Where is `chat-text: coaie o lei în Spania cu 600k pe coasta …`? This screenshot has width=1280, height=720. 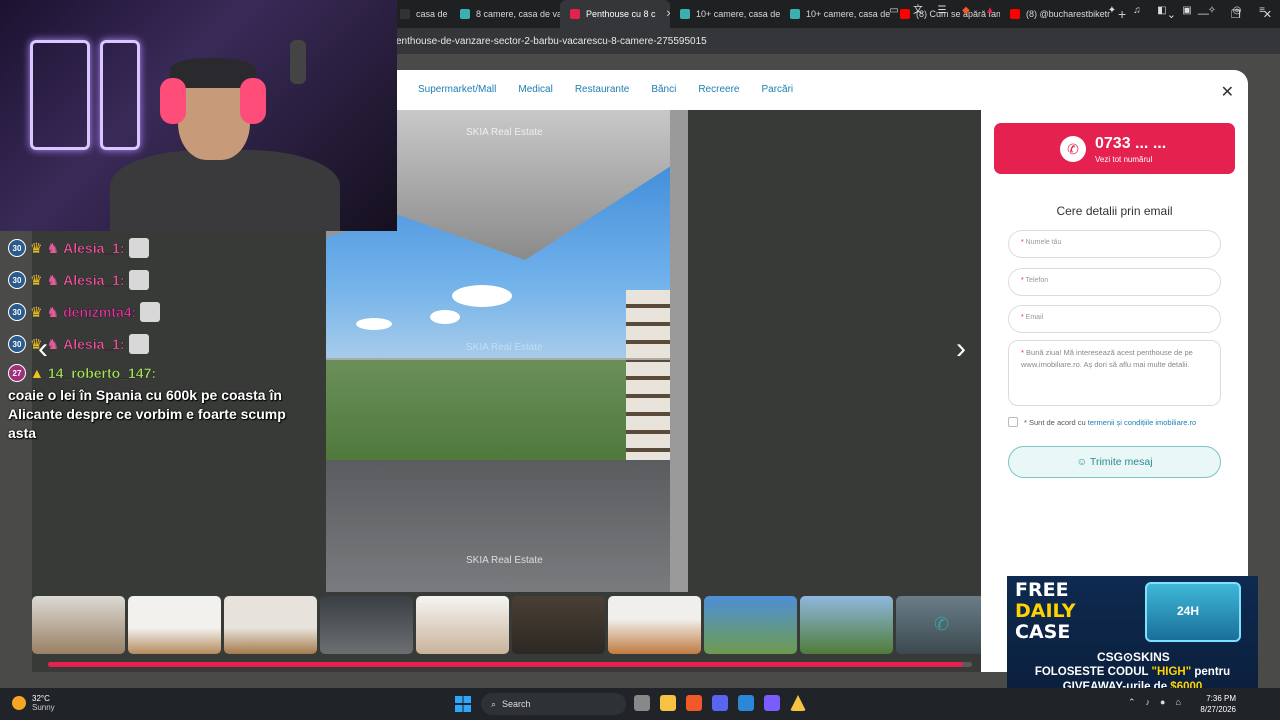
chat-text: coaie o lei în Spania cu 600k pe coasta … is located at coordinates (147, 414).